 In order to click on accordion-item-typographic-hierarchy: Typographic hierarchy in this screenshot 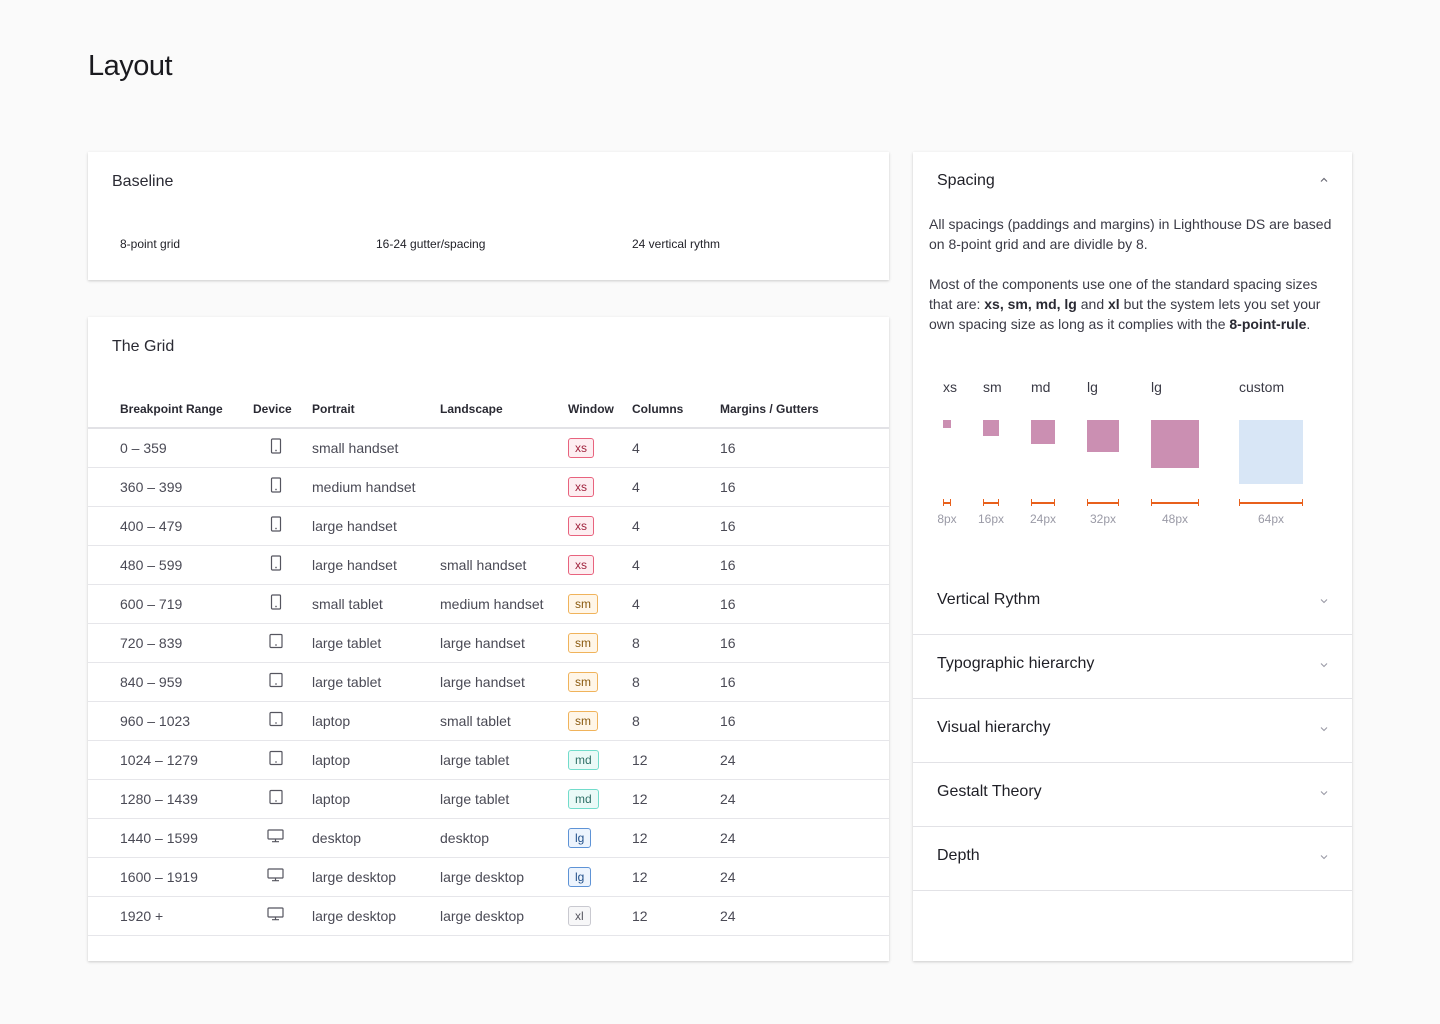, I will do `click(1132, 667)`.